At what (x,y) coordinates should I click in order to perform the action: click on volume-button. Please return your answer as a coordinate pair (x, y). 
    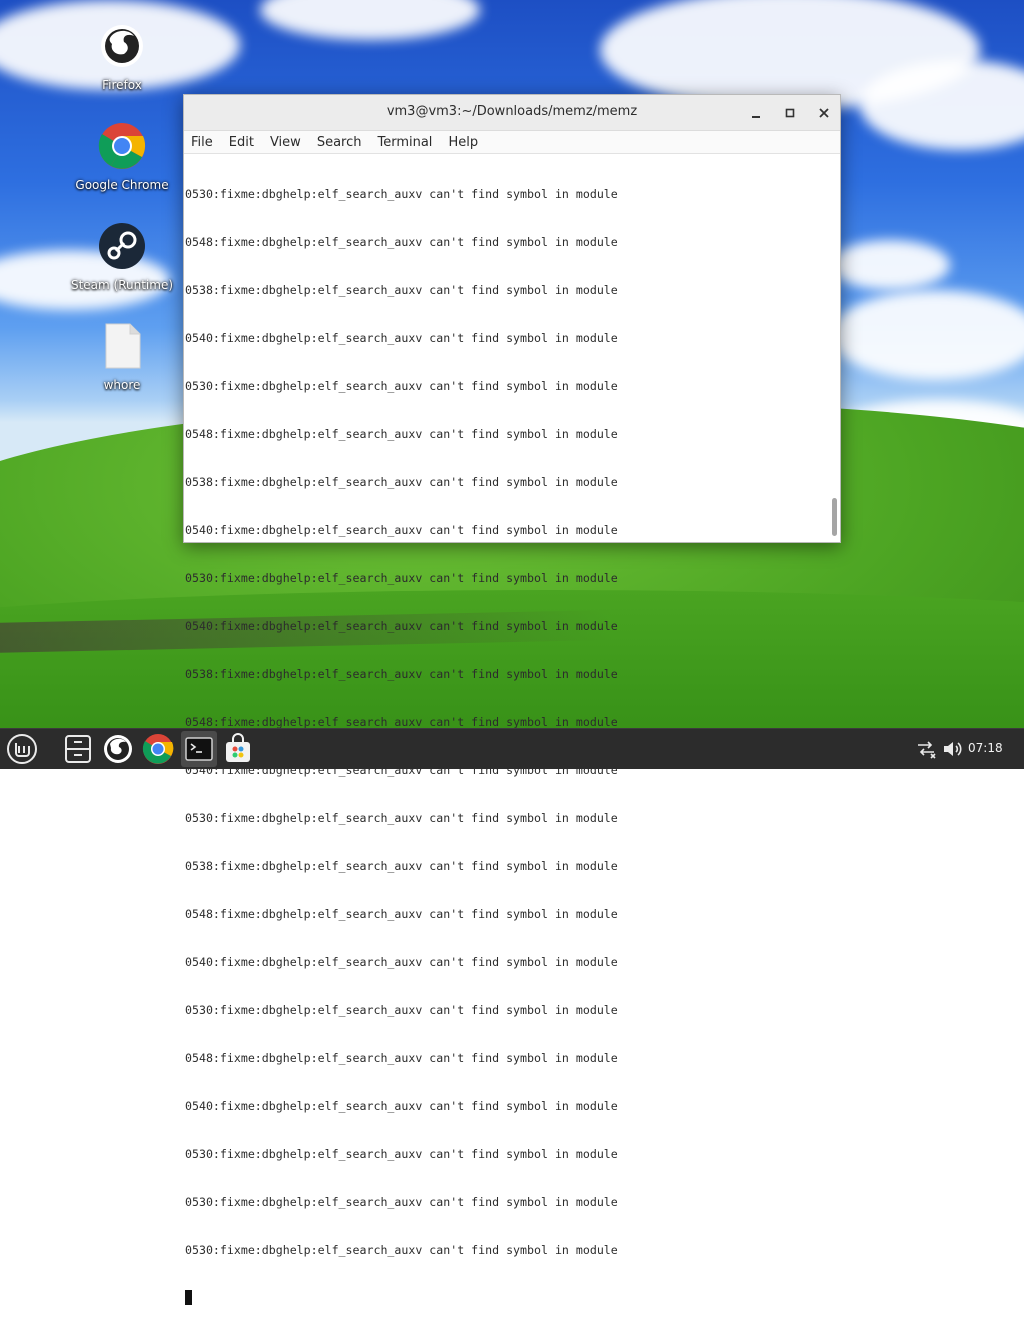
    Looking at the image, I should click on (953, 749).